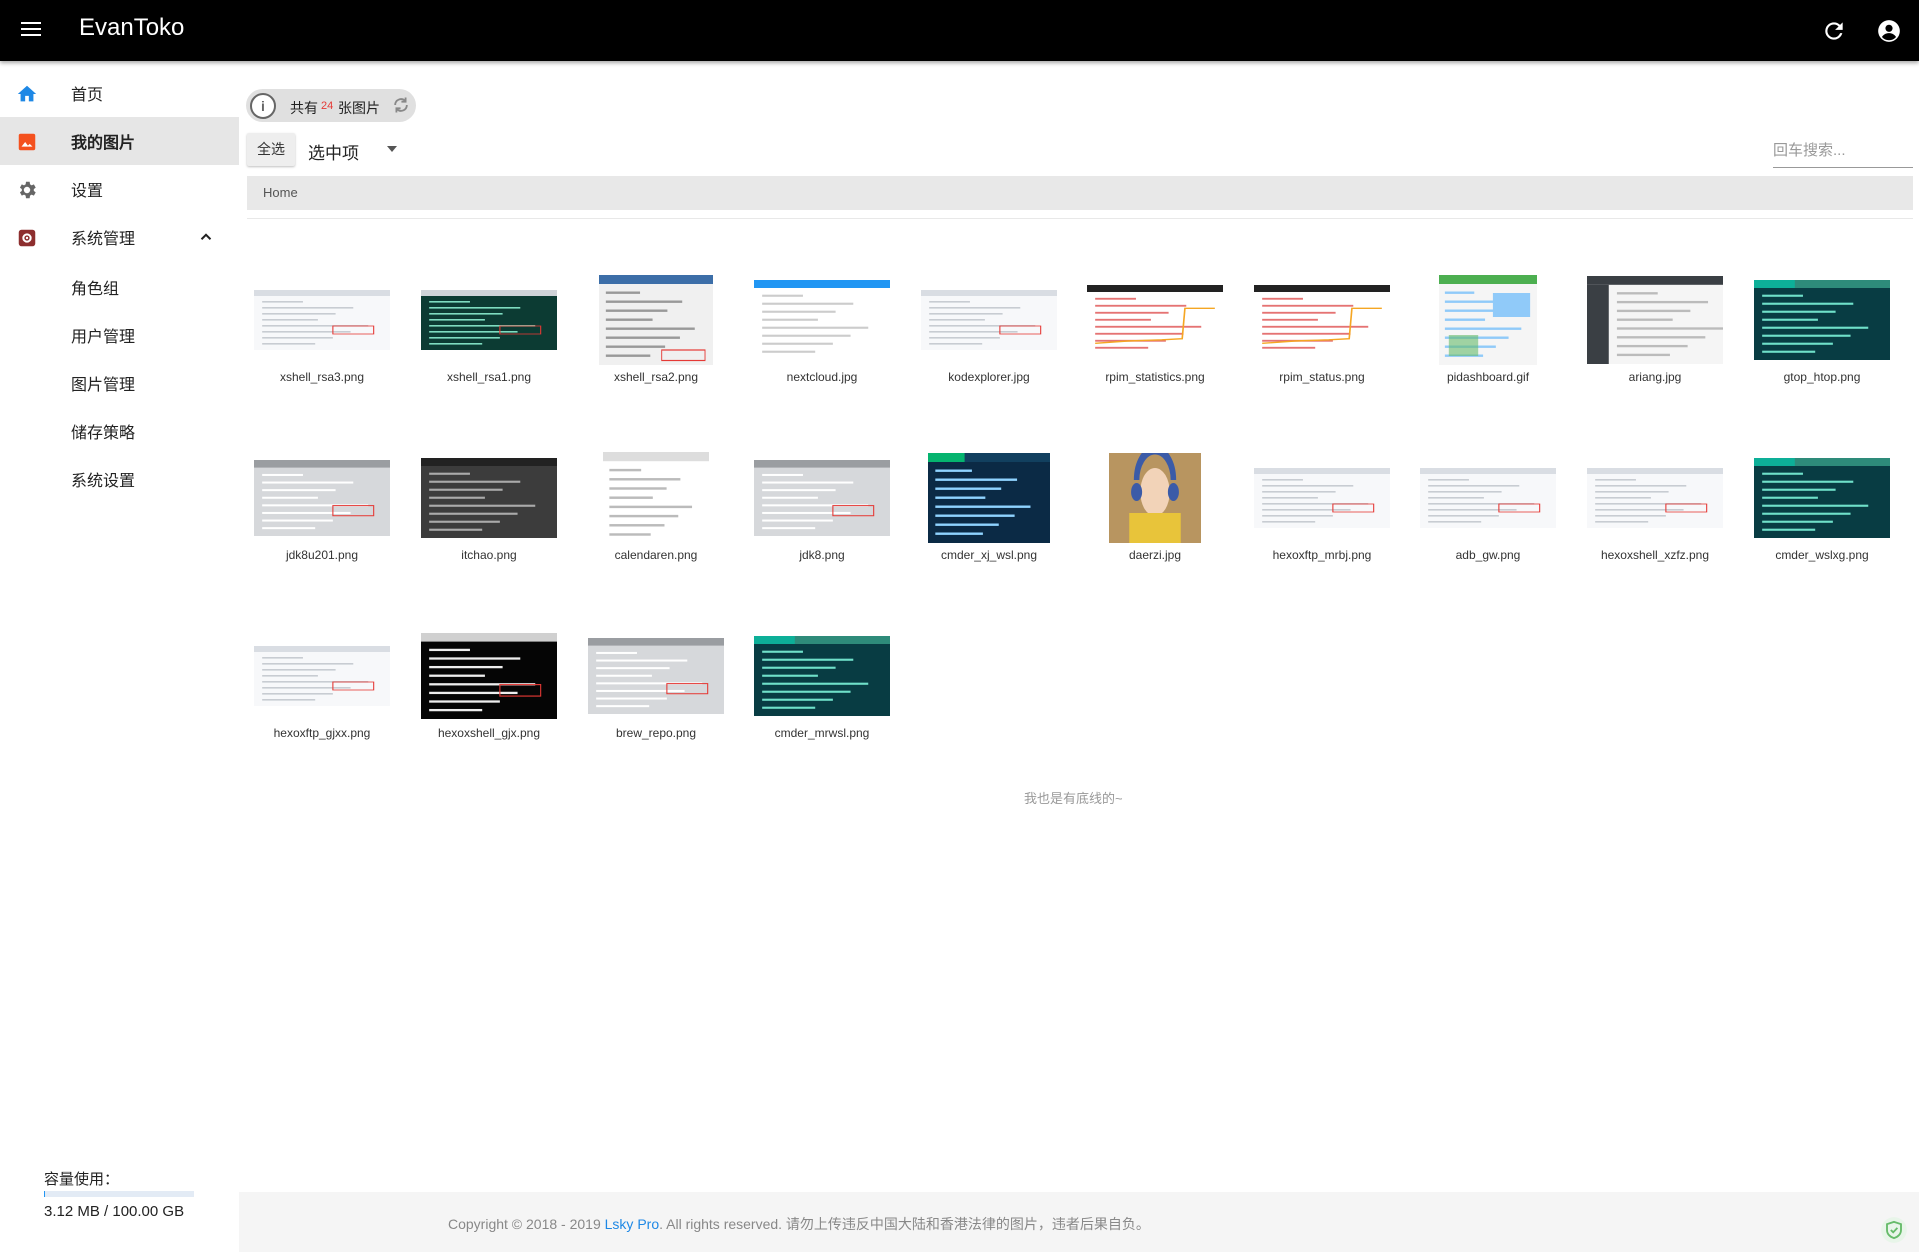 This screenshot has width=1919, height=1252. I want to click on image-card: jdk8u201.png, so click(322, 521).